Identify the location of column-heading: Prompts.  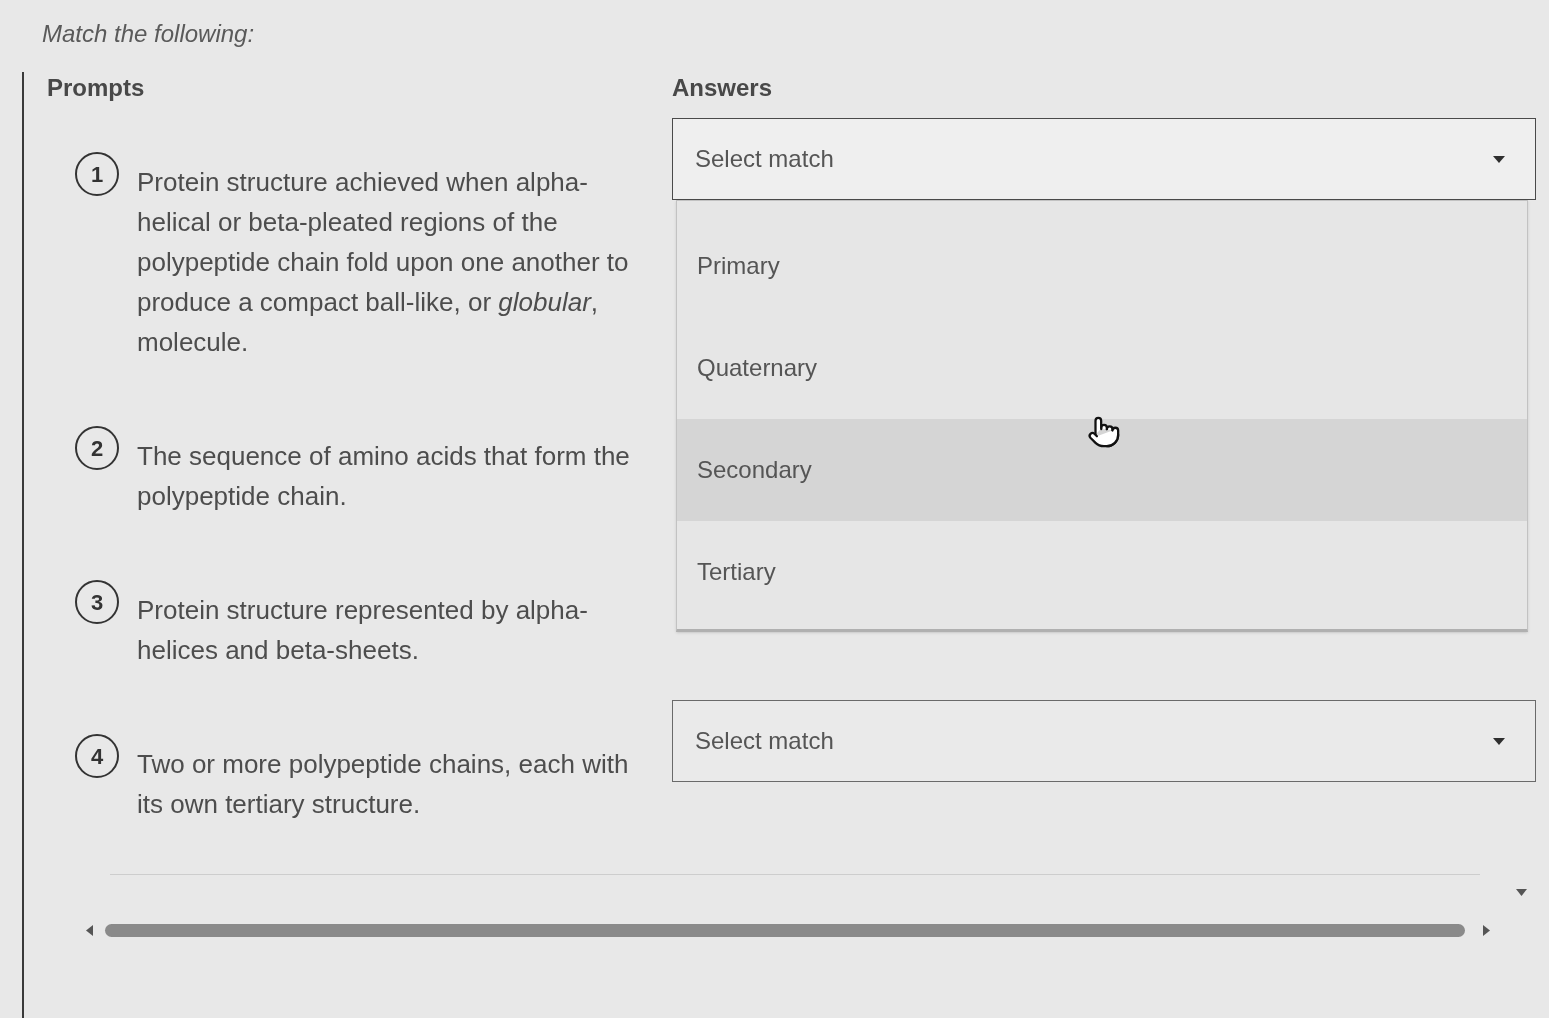
(96, 88).